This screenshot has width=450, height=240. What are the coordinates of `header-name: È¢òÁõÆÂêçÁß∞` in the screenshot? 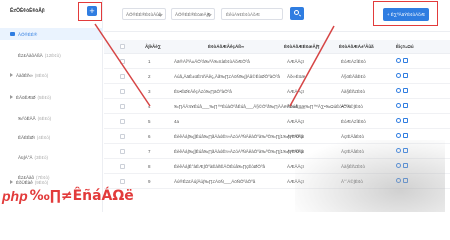 It's located at (226, 46).